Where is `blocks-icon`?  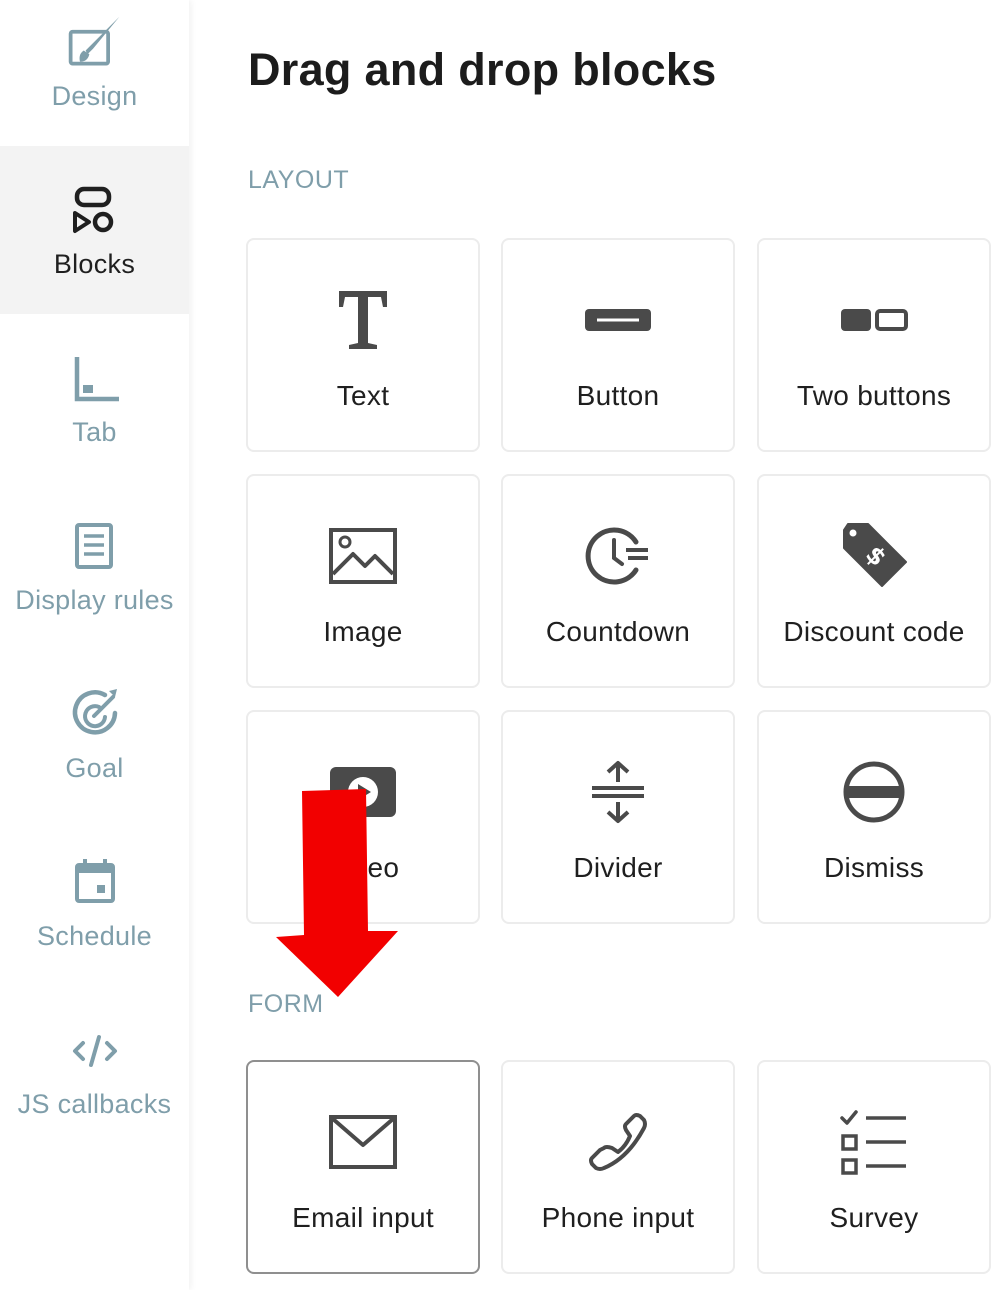 blocks-icon is located at coordinates (95, 211).